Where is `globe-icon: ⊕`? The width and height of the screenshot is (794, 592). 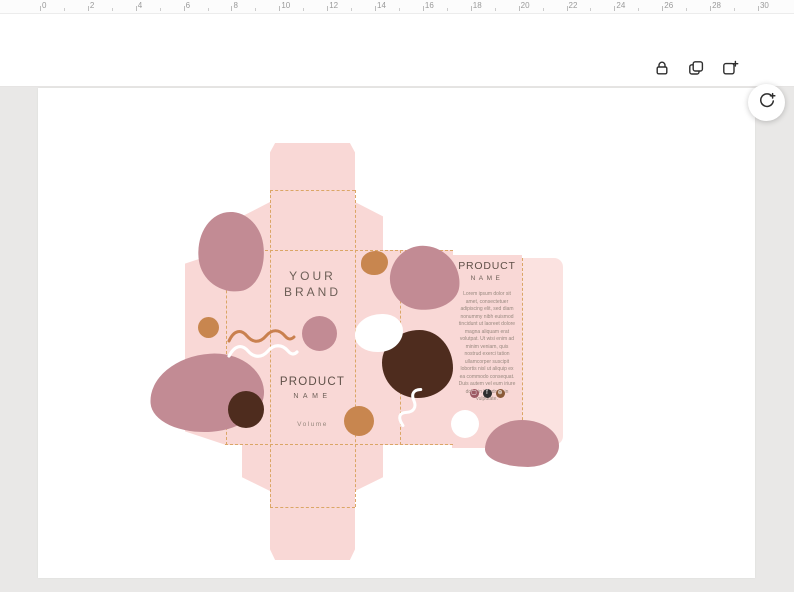 globe-icon: ⊕ is located at coordinates (500, 393).